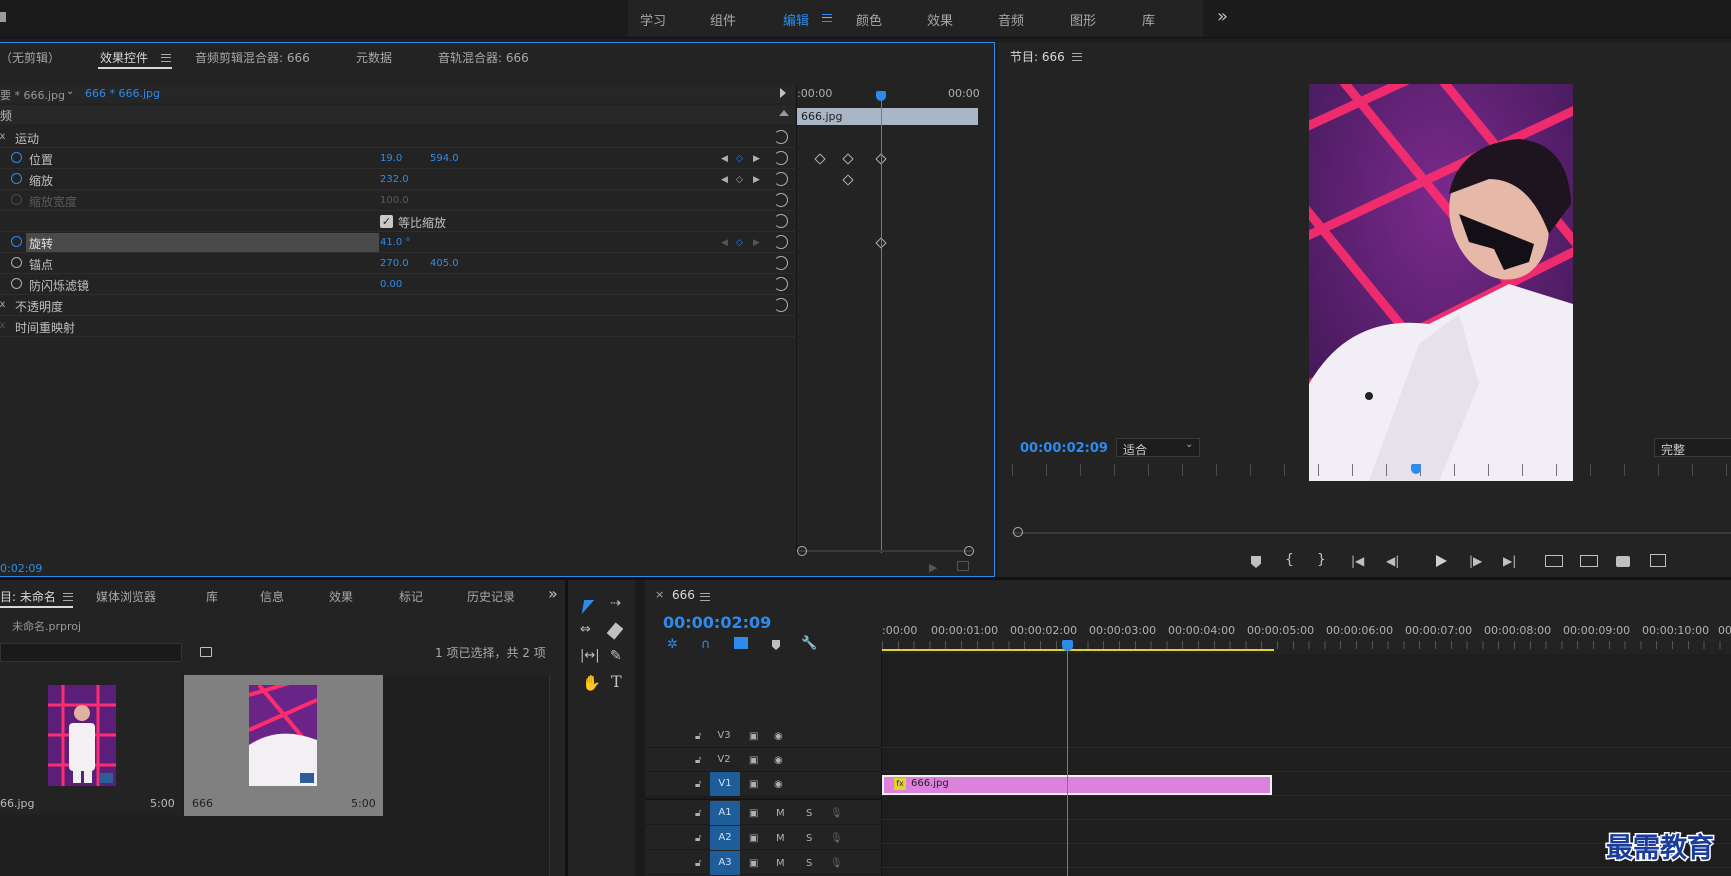  What do you see at coordinates (411, 596) in the screenshot?
I see `tab-markers: 标记` at bounding box center [411, 596].